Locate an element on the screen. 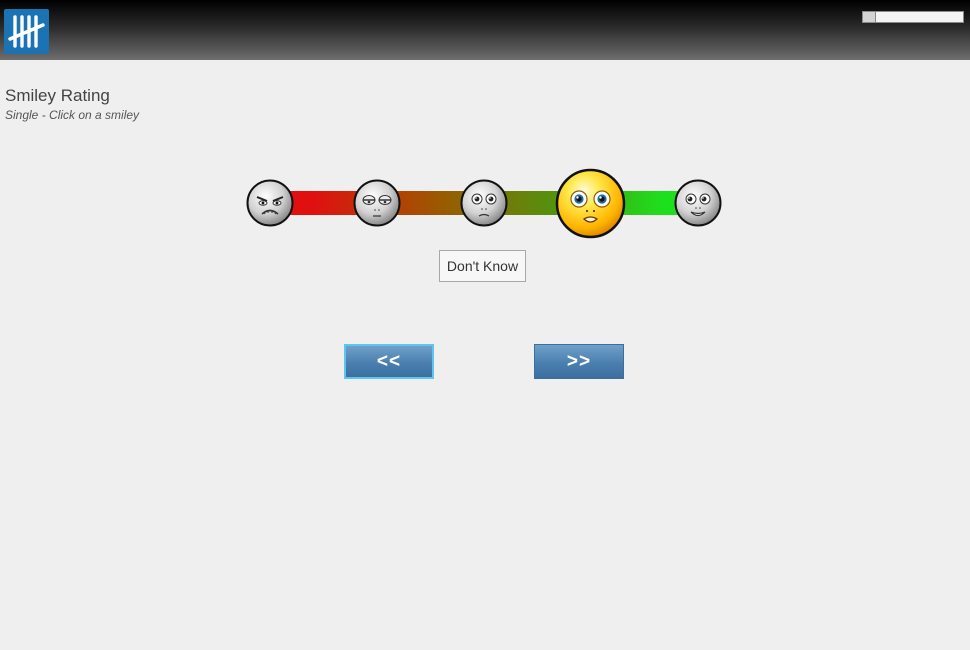 The width and height of the screenshot is (970, 650). happy-smiley-icon is located at coordinates (590, 203).